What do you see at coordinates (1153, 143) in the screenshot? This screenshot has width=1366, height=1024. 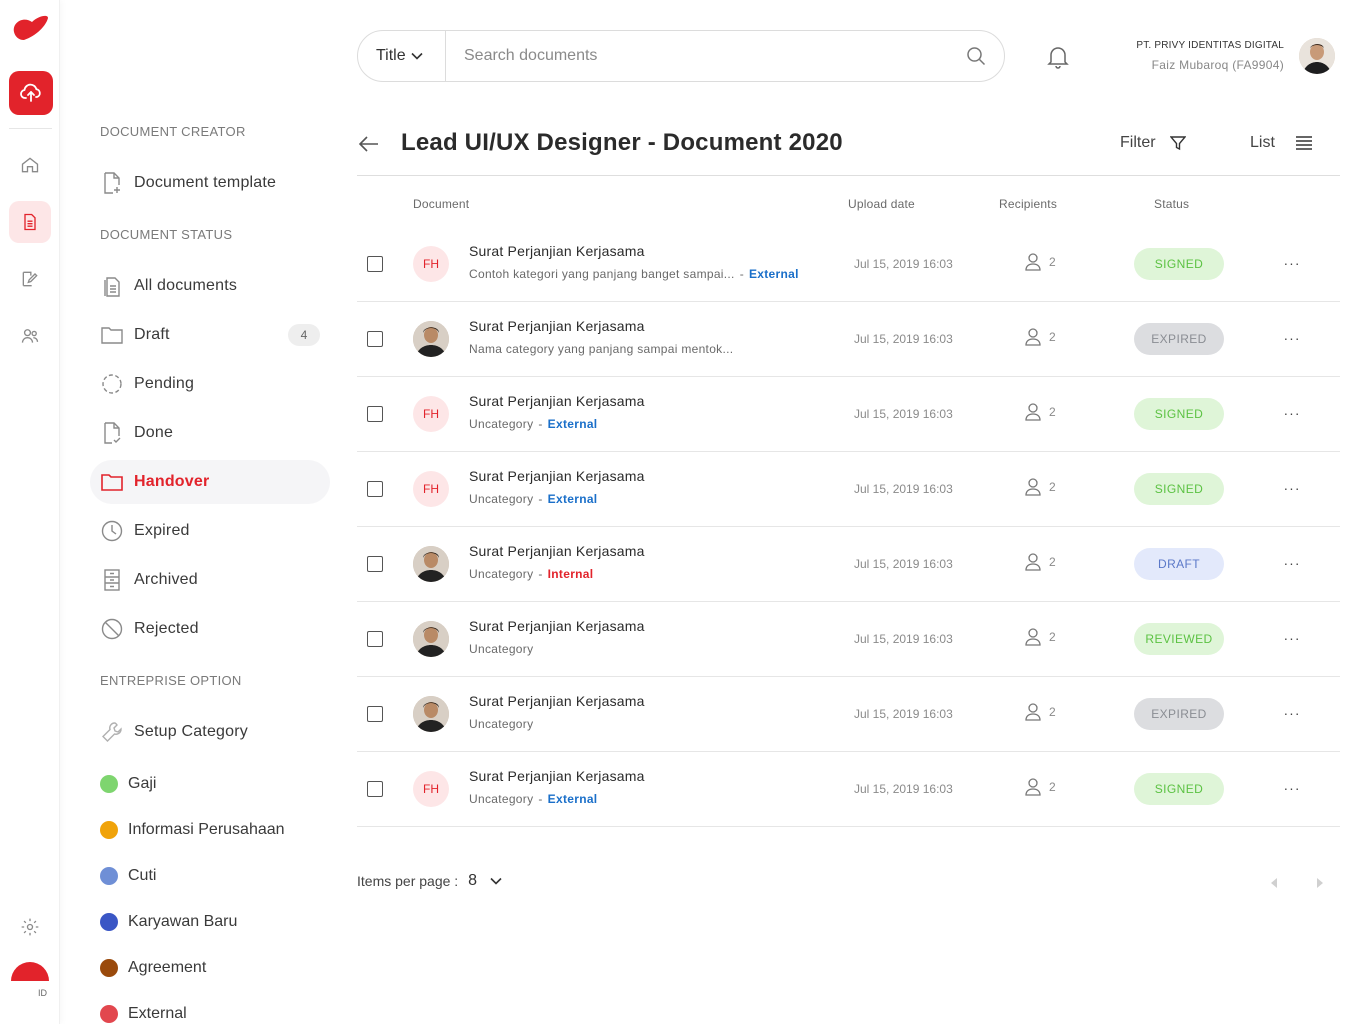 I see `filter-button: Filter` at bounding box center [1153, 143].